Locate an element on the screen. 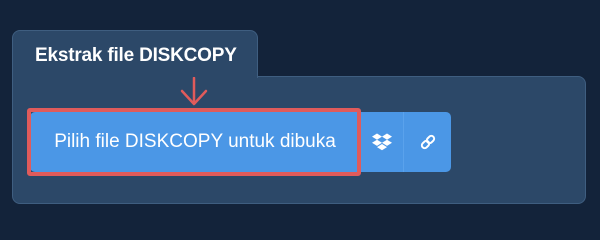  choose-file-button: Pilih file DISKCOPY untuk dibuka is located at coordinates (195, 142).